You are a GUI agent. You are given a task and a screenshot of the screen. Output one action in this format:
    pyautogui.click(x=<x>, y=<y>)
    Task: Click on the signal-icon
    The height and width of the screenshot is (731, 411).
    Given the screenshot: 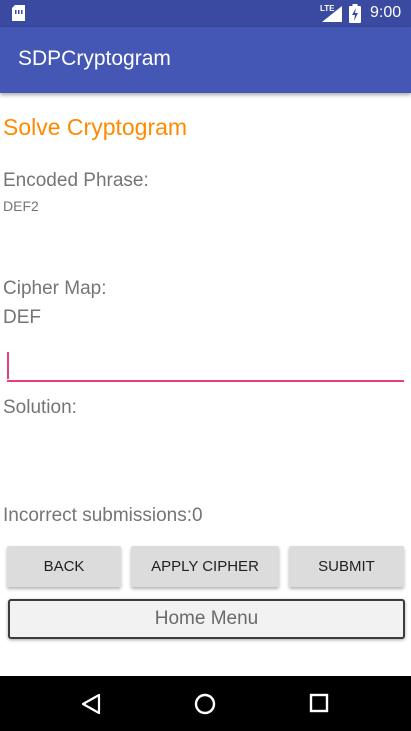 What is the action you would take?
    pyautogui.click(x=332, y=14)
    